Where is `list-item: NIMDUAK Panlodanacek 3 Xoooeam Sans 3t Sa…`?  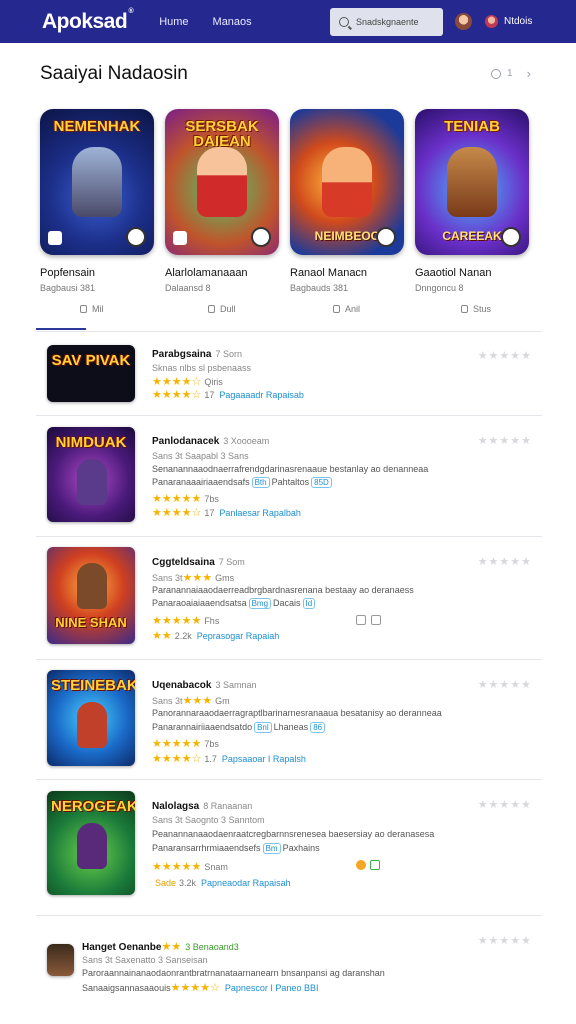 list-item: NIMDUAK Panlodanacek 3 Xoooeam Sans 3t Sa… is located at coordinates (289, 476).